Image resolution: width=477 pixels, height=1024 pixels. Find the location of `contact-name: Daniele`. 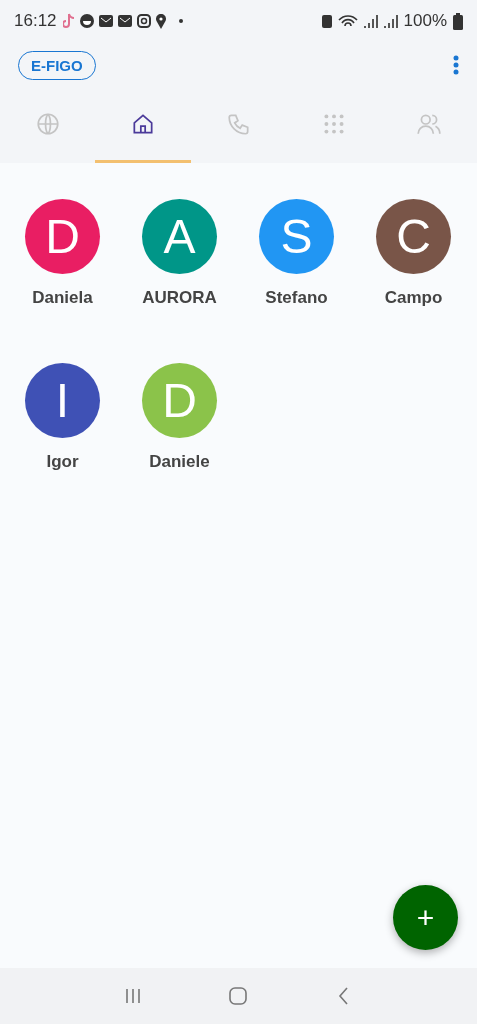

contact-name: Daniele is located at coordinates (179, 462).